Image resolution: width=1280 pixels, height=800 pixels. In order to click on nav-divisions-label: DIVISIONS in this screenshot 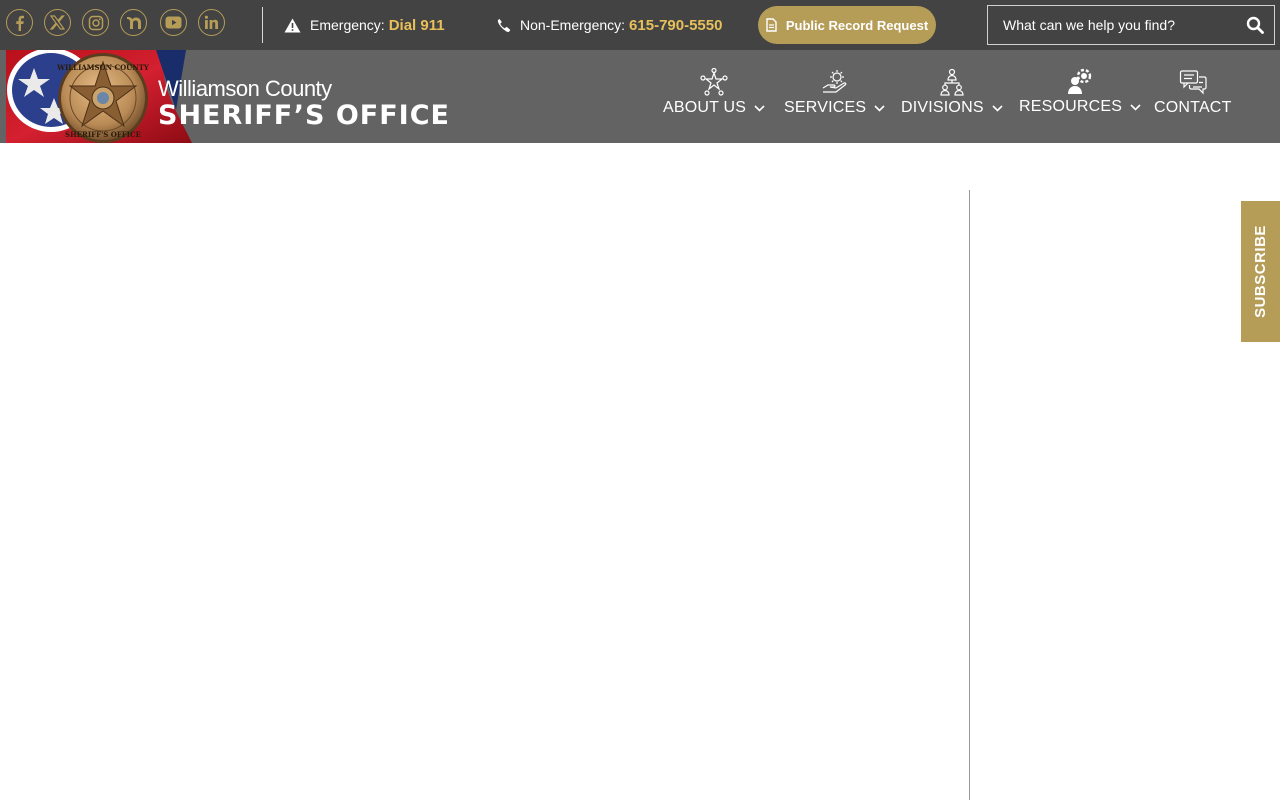, I will do `click(942, 107)`.